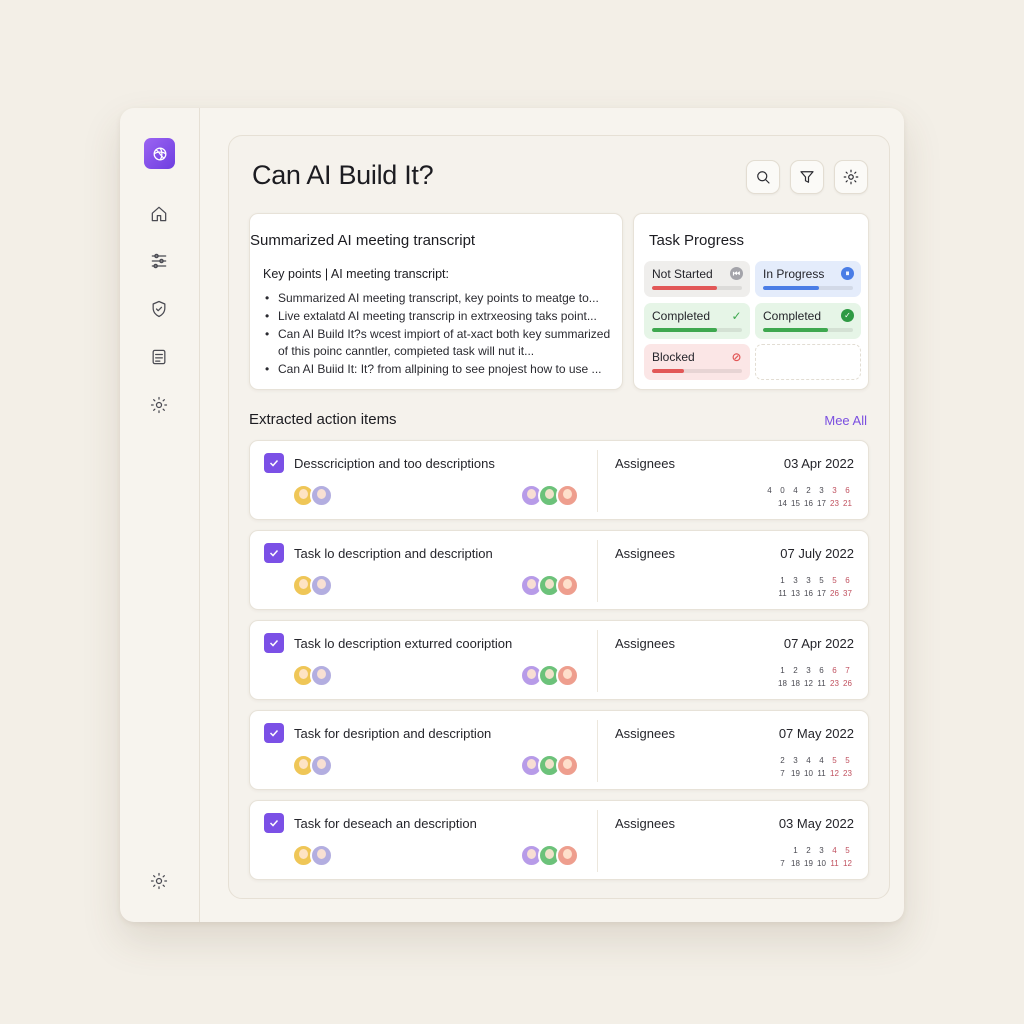 Image resolution: width=1024 pixels, height=1024 pixels. I want to click on filter-button, so click(807, 177).